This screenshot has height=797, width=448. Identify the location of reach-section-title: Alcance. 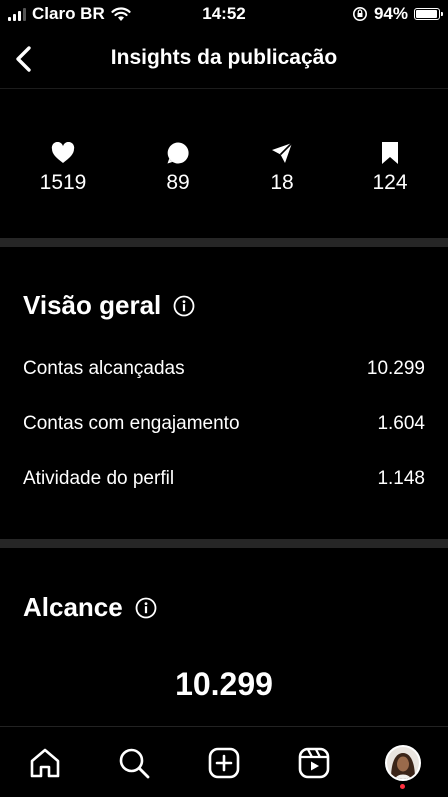
(90, 607).